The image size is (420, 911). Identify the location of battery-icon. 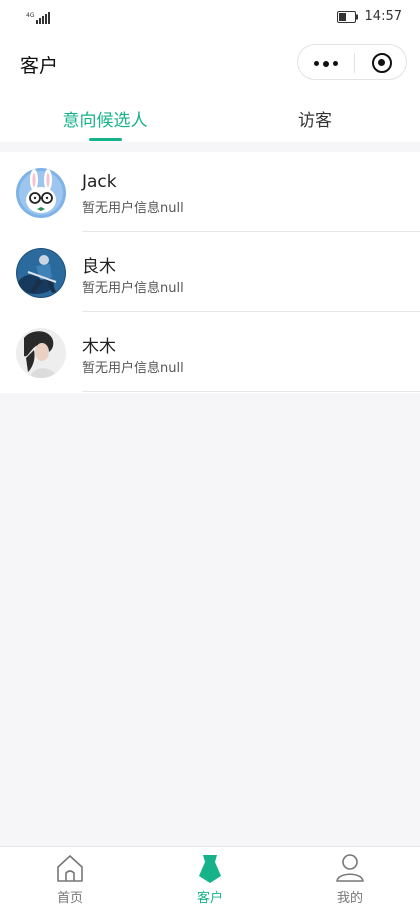
(347, 16).